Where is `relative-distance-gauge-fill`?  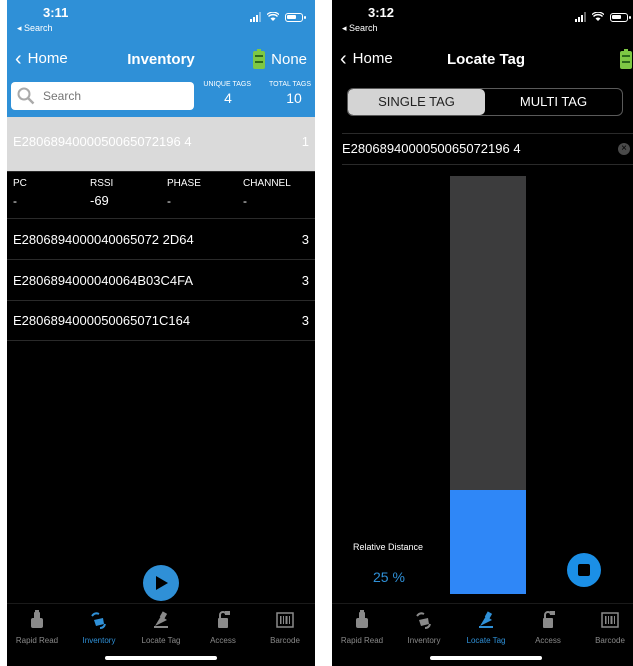 relative-distance-gauge-fill is located at coordinates (488, 541).